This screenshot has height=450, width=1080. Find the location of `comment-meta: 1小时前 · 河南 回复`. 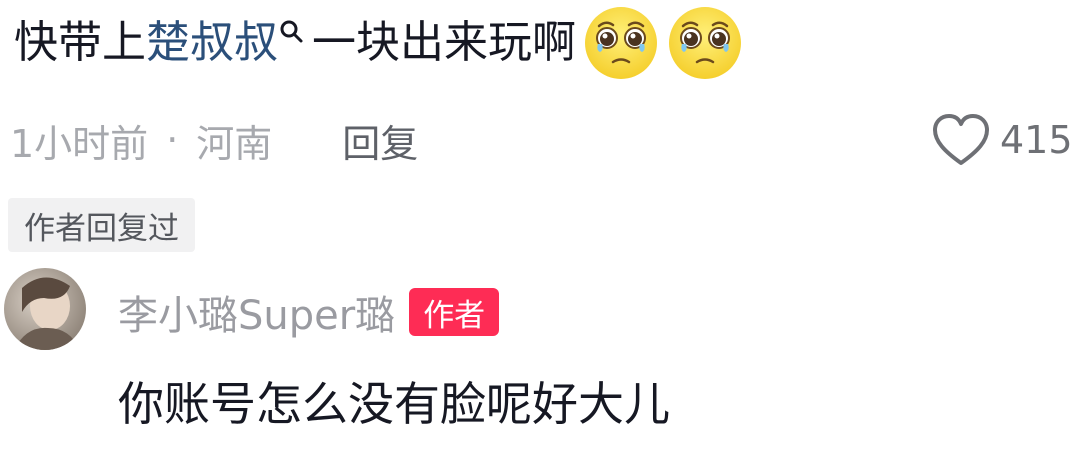

comment-meta: 1小时前 · 河南 回复 is located at coordinates (214, 140).